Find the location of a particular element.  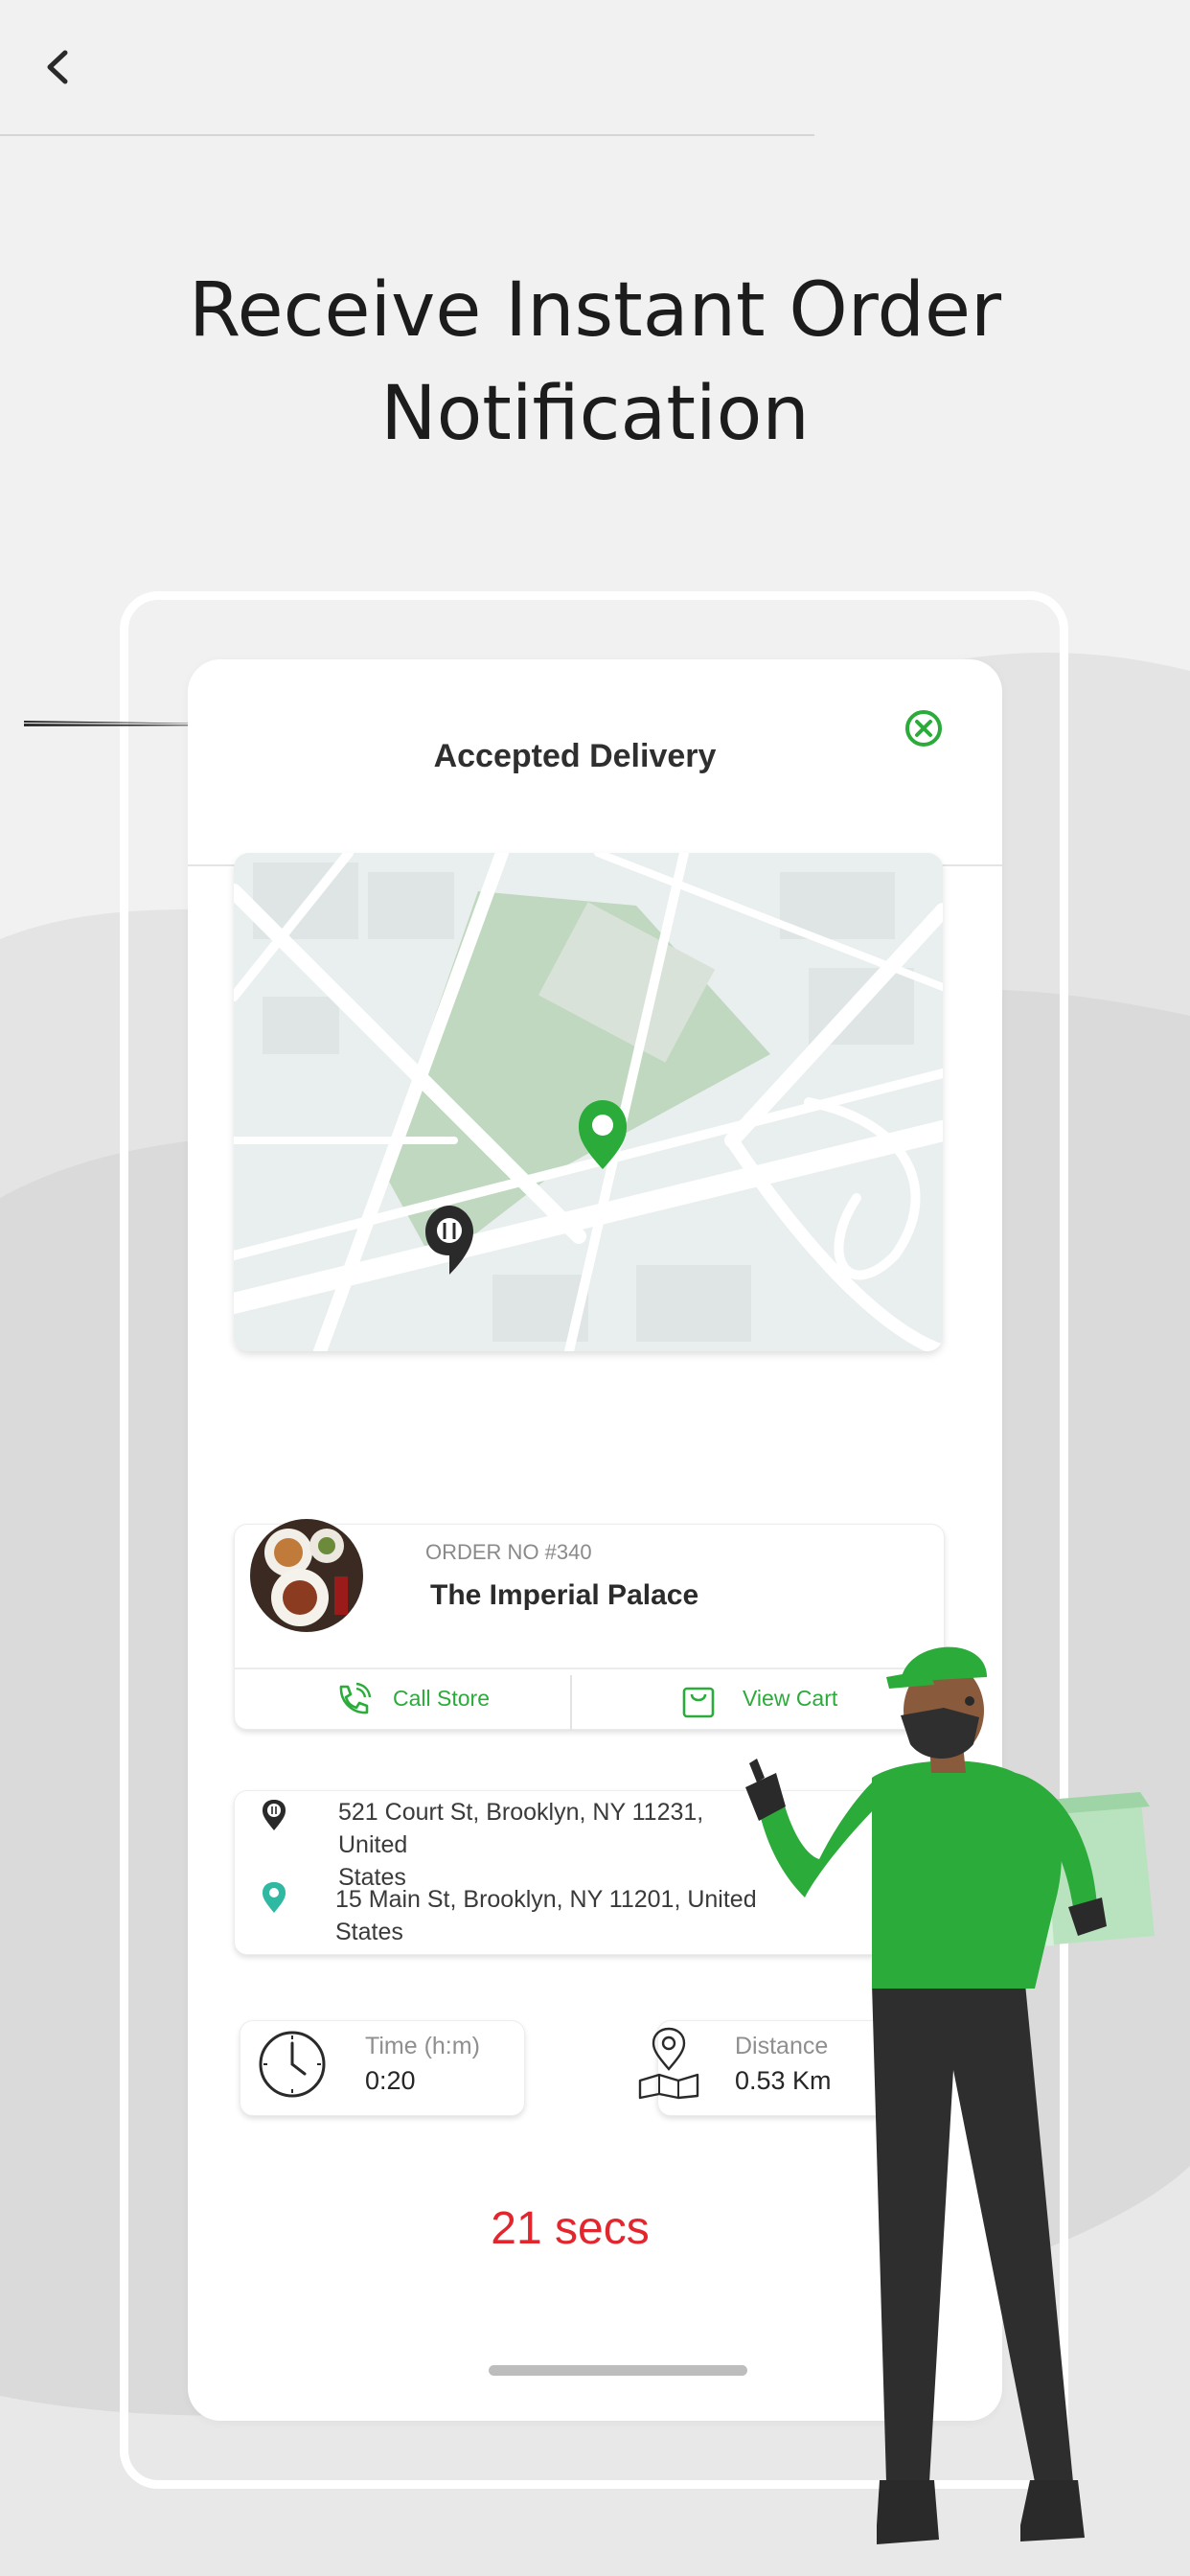

close-circle-icon is located at coordinates (924, 728).